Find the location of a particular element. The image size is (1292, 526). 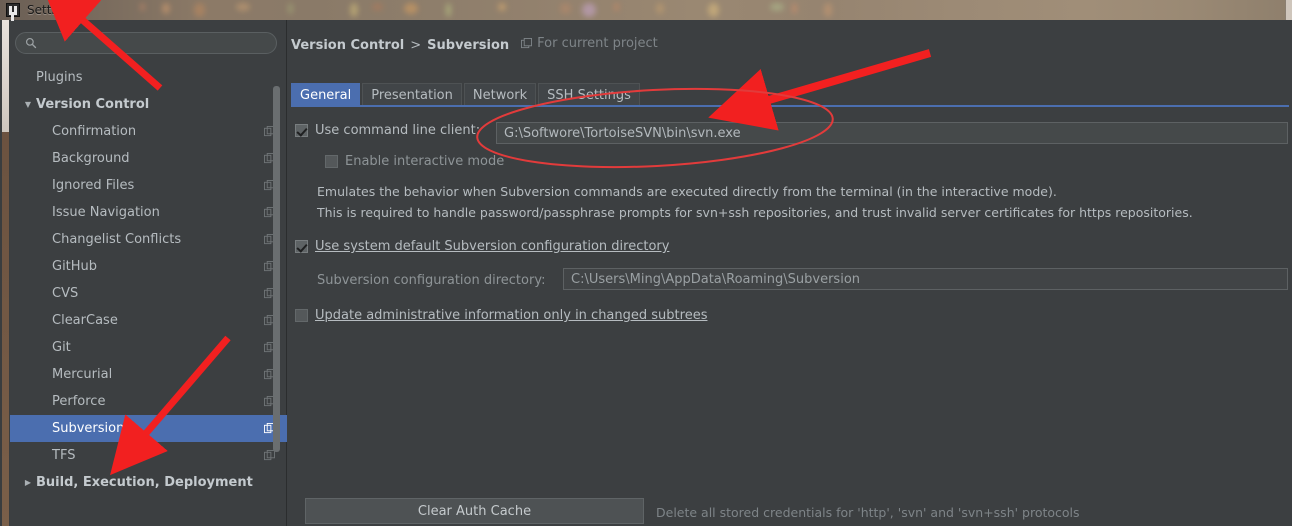

background-window-sliver is located at coordinates (1288, 10).